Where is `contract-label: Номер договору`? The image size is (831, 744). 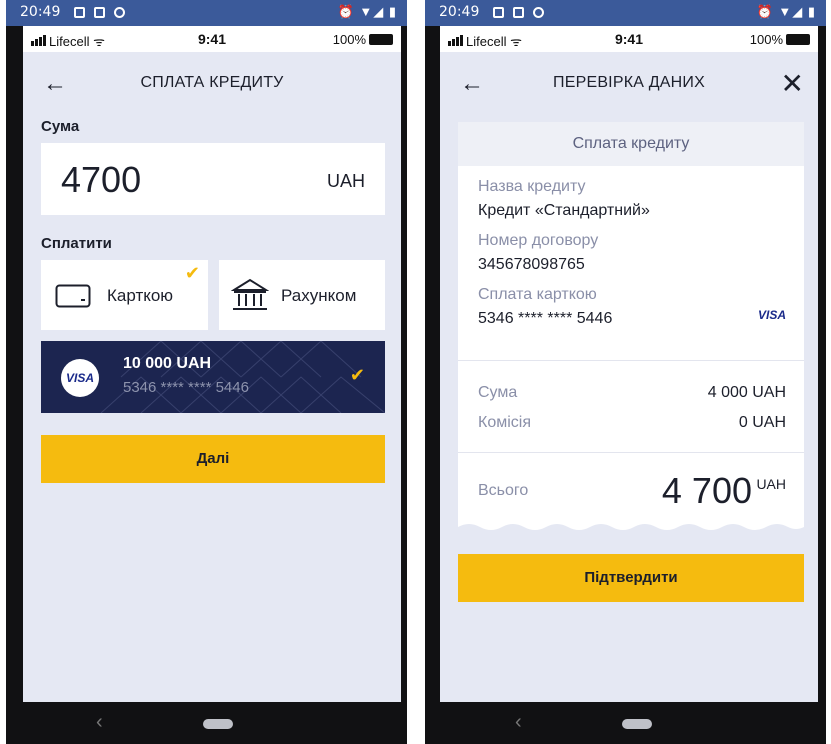
contract-label: Номер договору is located at coordinates (538, 240).